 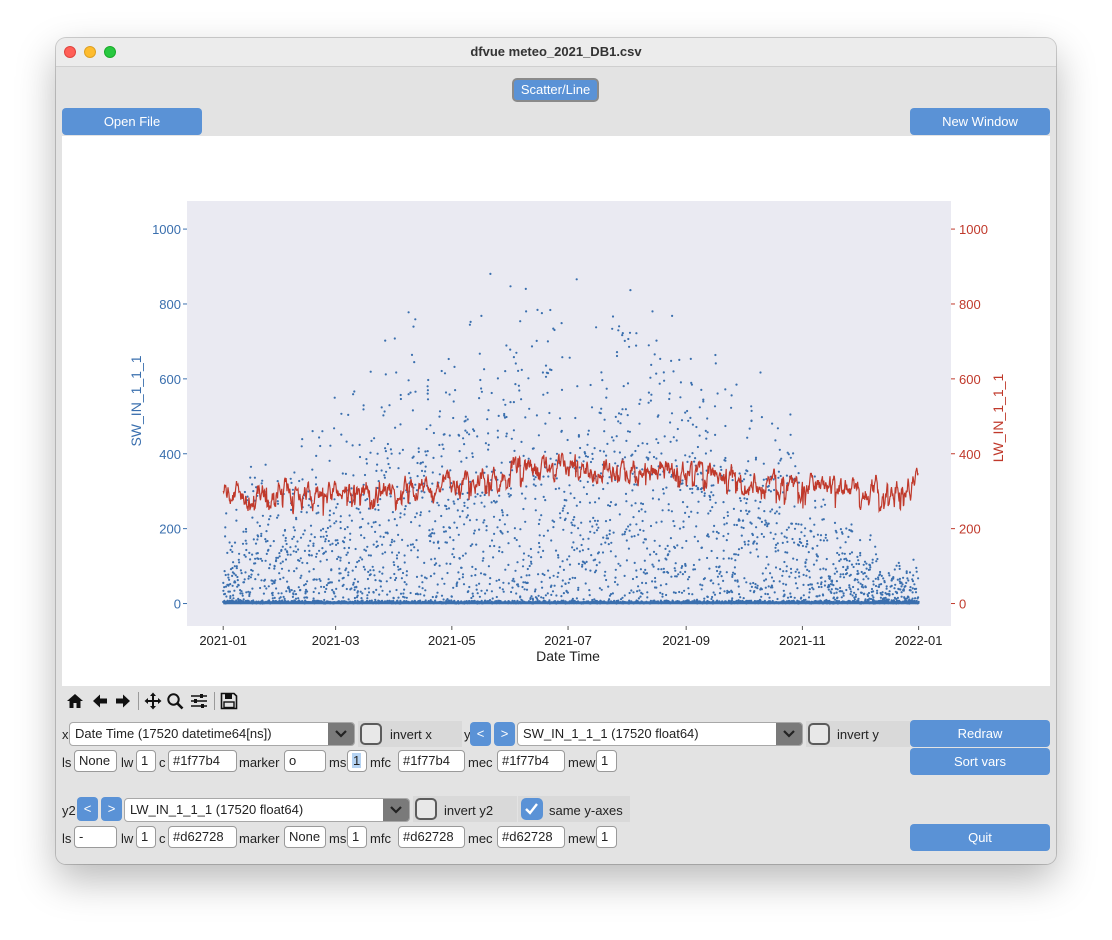 What do you see at coordinates (980, 733) in the screenshot?
I see `redraw-button: Redraw` at bounding box center [980, 733].